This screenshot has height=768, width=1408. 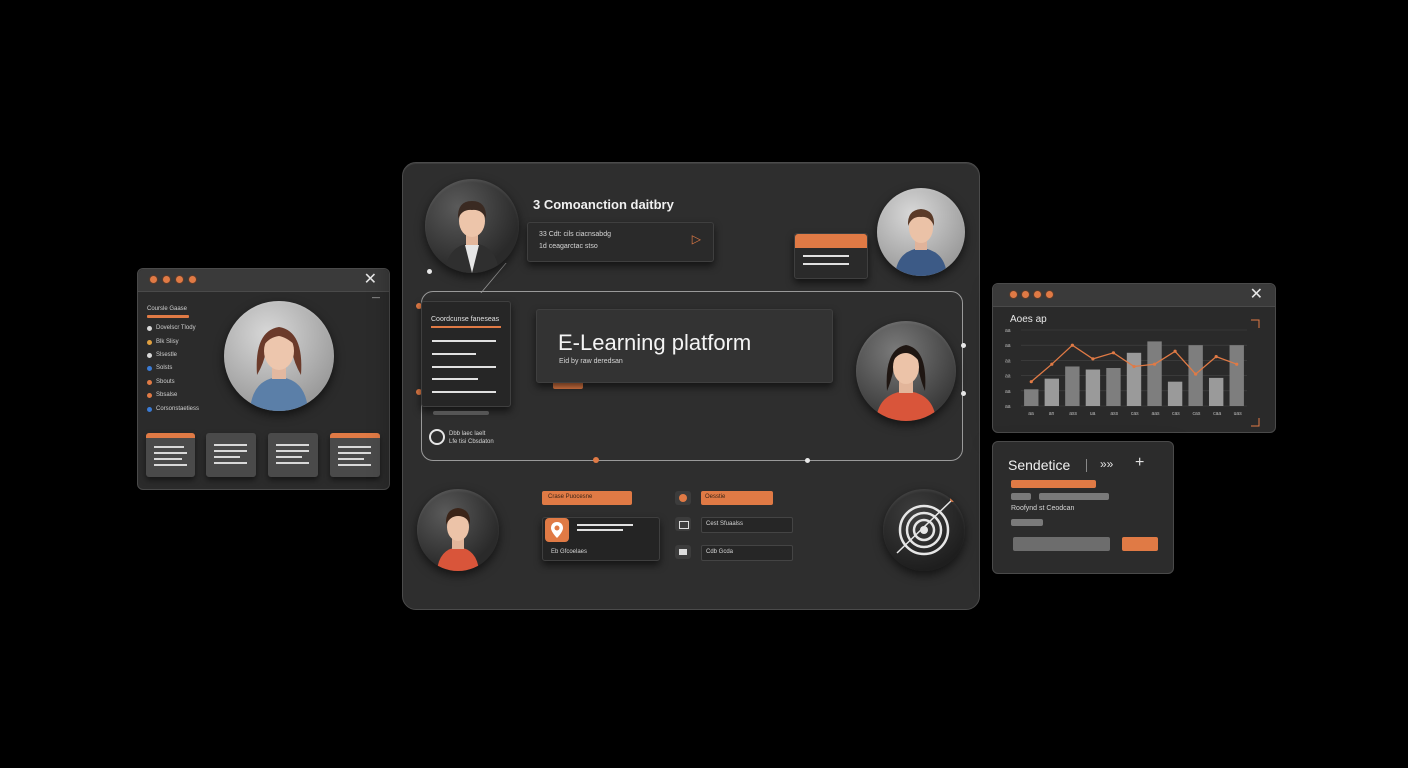 I want to click on confirm-button, so click(x=1140, y=544).